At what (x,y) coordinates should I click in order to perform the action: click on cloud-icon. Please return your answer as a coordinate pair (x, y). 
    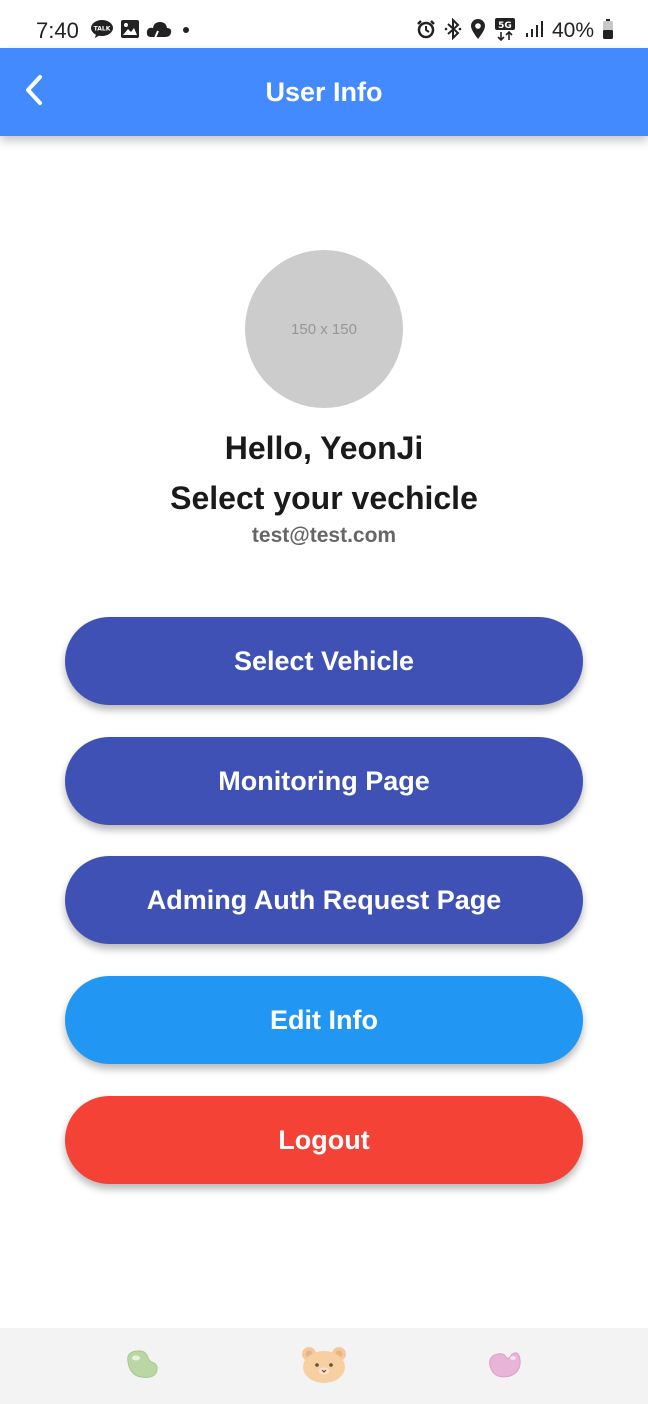
    Looking at the image, I should click on (159, 31).